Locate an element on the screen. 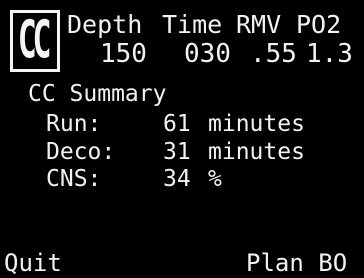  cc-mode-badge: CC is located at coordinates (35, 41).